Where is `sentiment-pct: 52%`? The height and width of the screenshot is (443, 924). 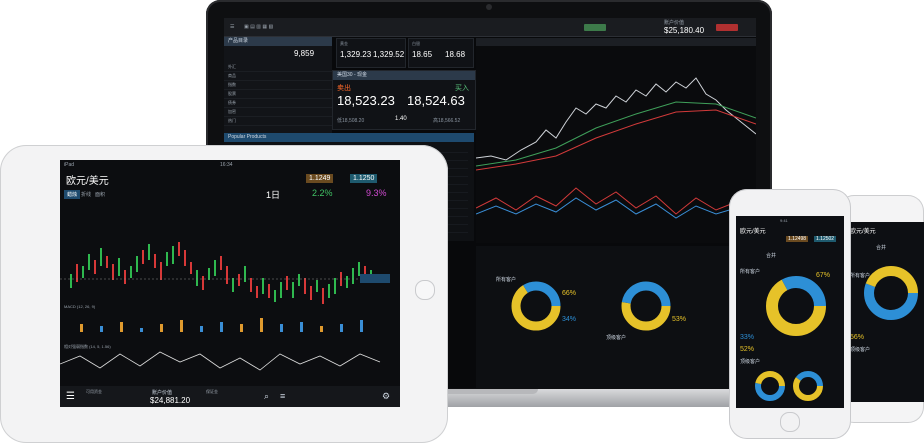 sentiment-pct: 52% is located at coordinates (747, 349).